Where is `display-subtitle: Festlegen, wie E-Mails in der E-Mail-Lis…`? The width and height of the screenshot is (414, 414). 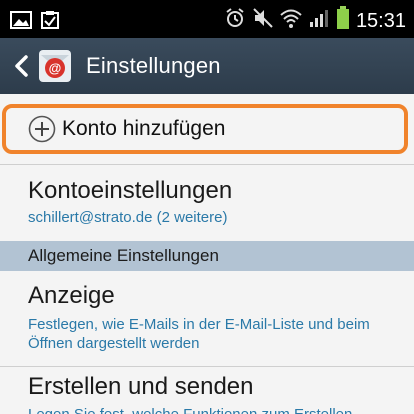
display-subtitle: Festlegen, wie E-Mails in der E-Mail-Lis… is located at coordinates (199, 334).